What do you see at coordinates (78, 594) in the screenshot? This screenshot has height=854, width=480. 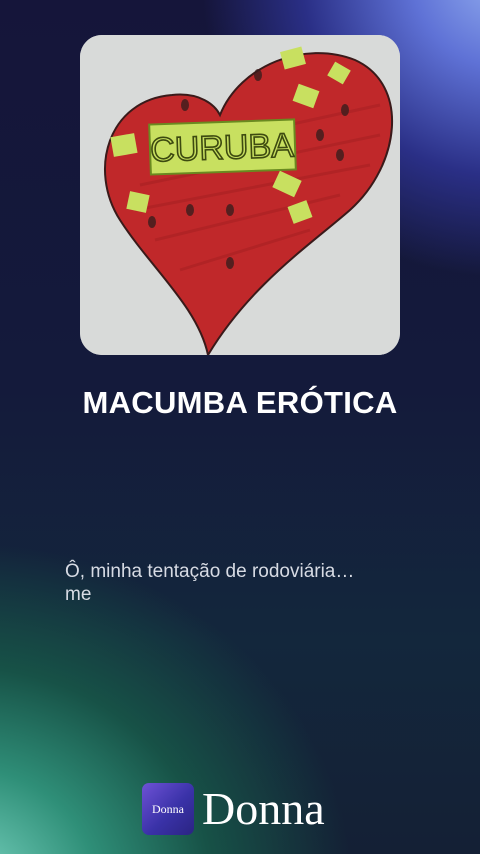 I see `lyrics-line-2: me` at bounding box center [78, 594].